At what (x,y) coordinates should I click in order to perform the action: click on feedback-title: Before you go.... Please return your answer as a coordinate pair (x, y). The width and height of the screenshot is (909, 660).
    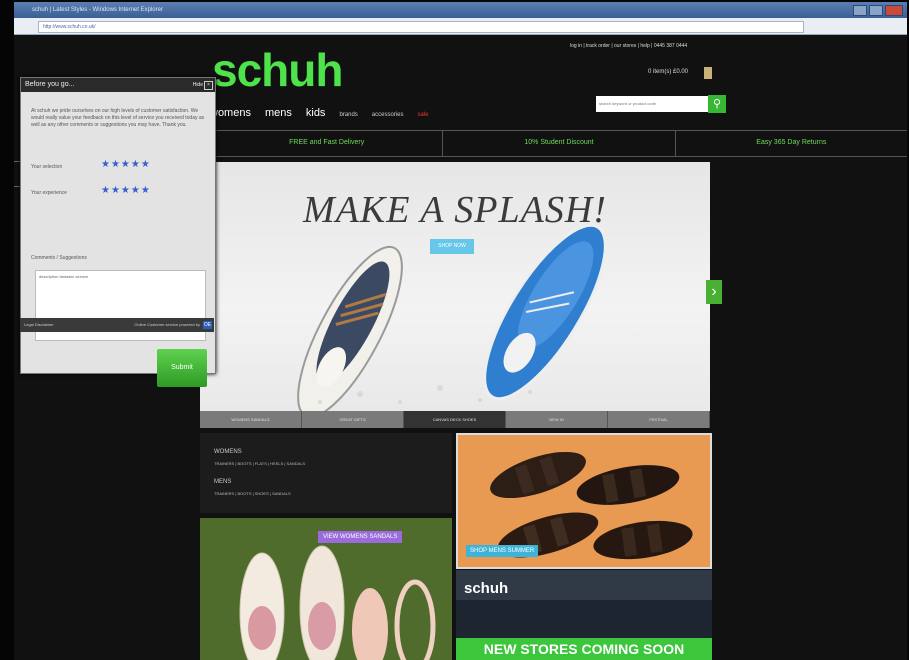
    Looking at the image, I should click on (50, 84).